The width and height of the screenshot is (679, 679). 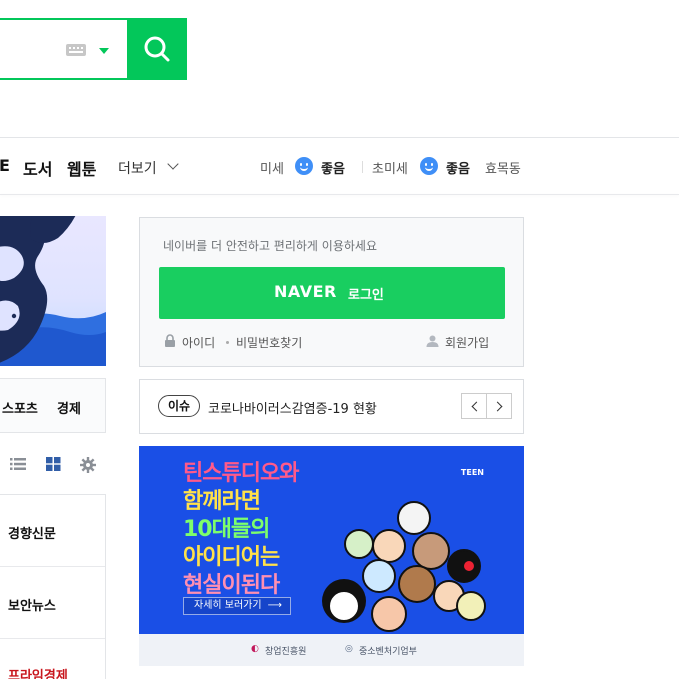 What do you see at coordinates (404, 566) in the screenshot?
I see `ad-illustration` at bounding box center [404, 566].